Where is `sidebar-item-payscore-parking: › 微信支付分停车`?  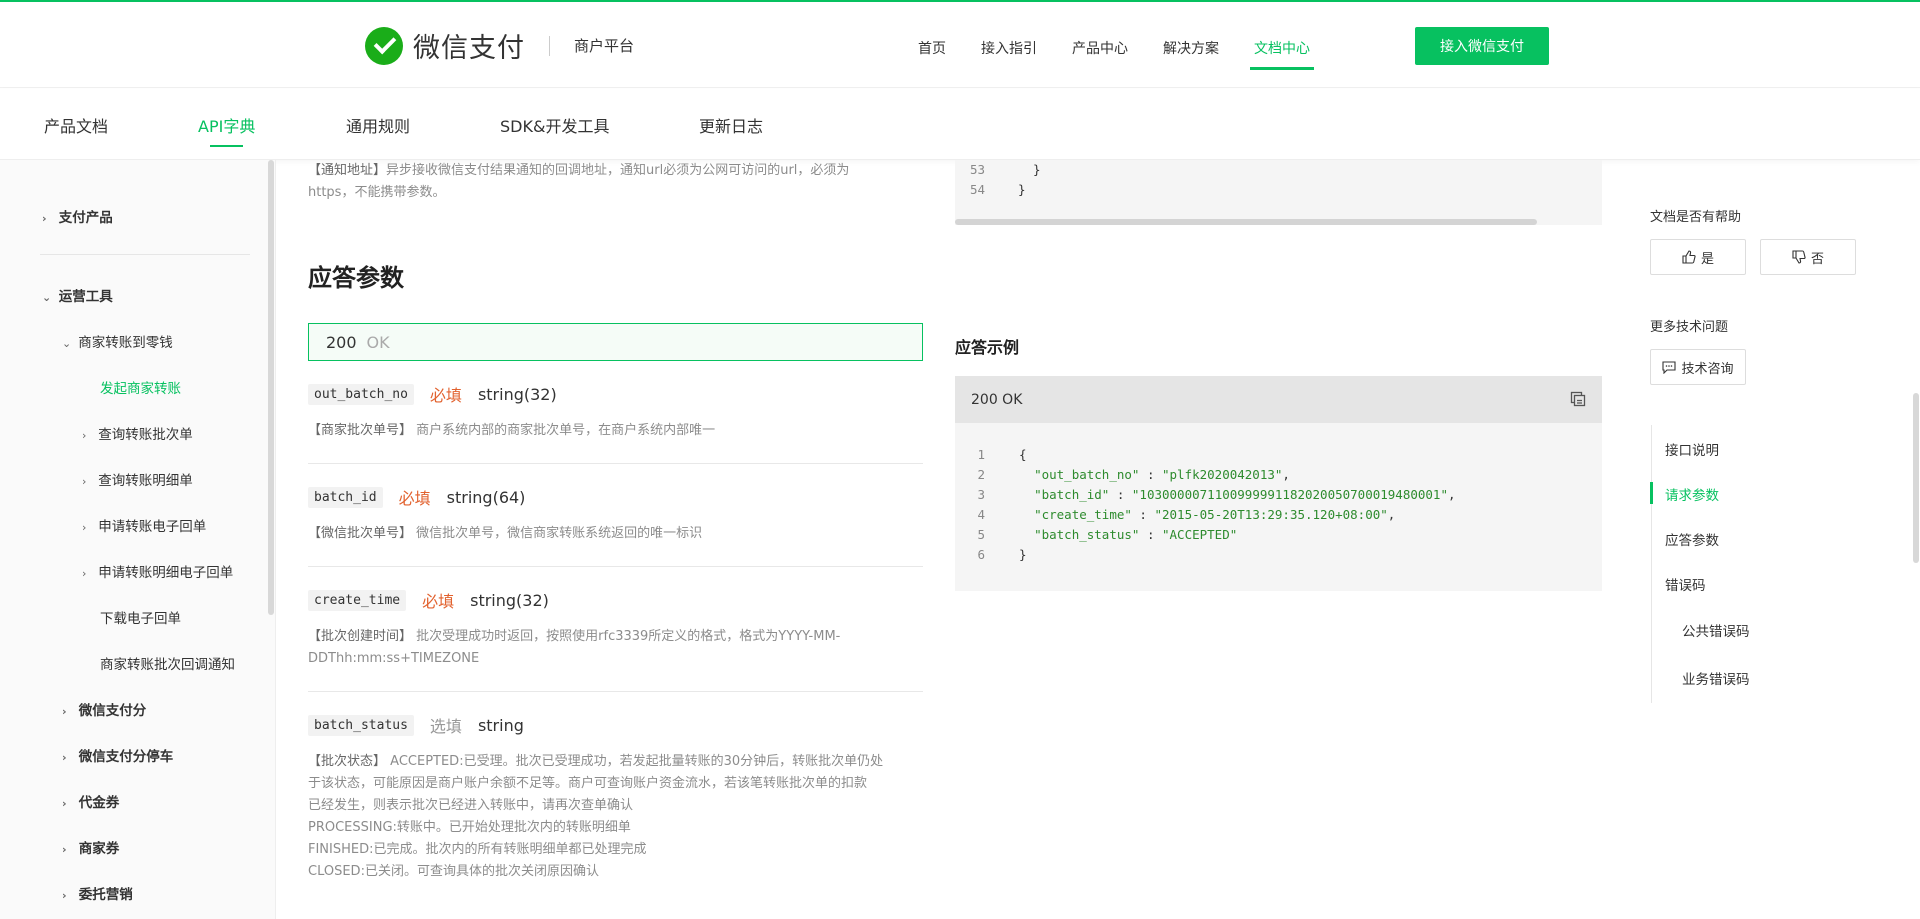
sidebar-item-payscore-parking: › 微信支付分停车 is located at coordinates (117, 755).